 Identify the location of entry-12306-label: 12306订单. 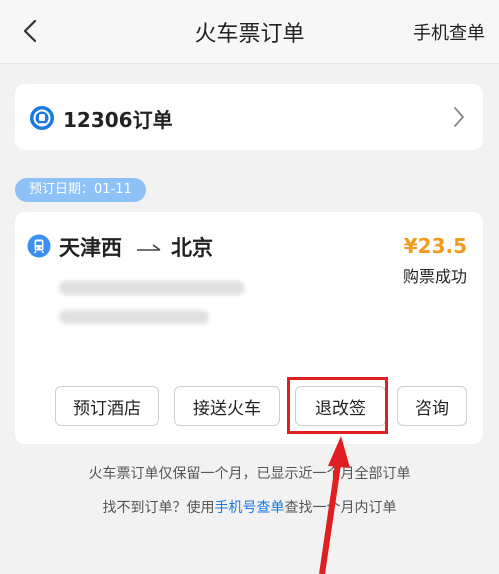
(118, 120).